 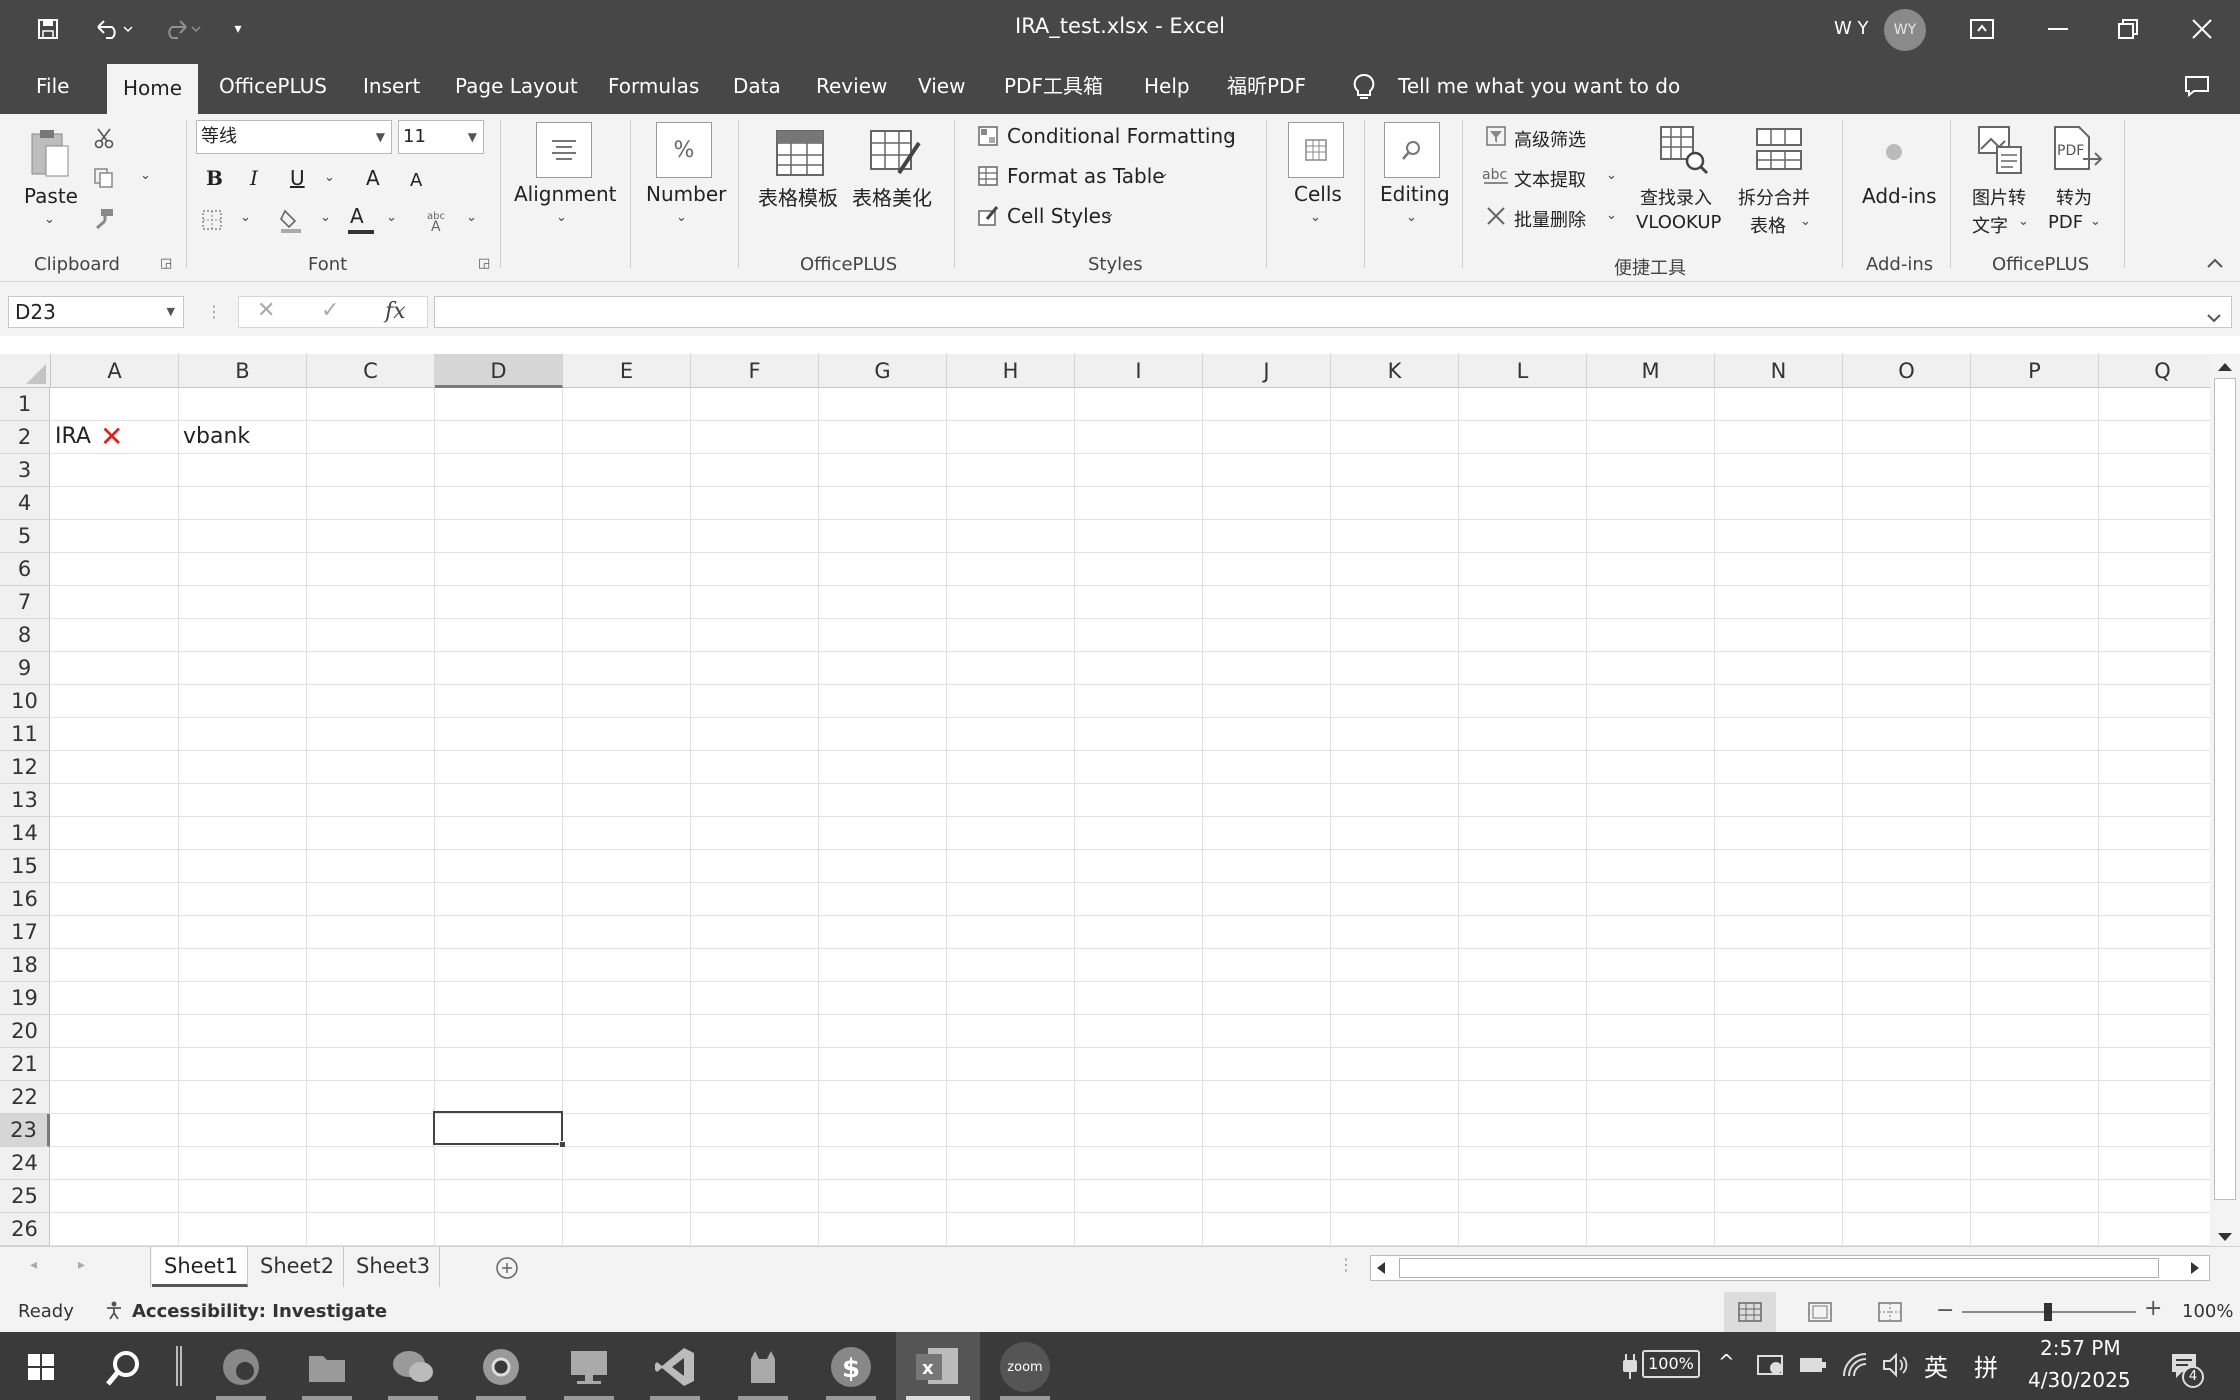 What do you see at coordinates (988, 176) in the screenshot?
I see `format-as-table-icon` at bounding box center [988, 176].